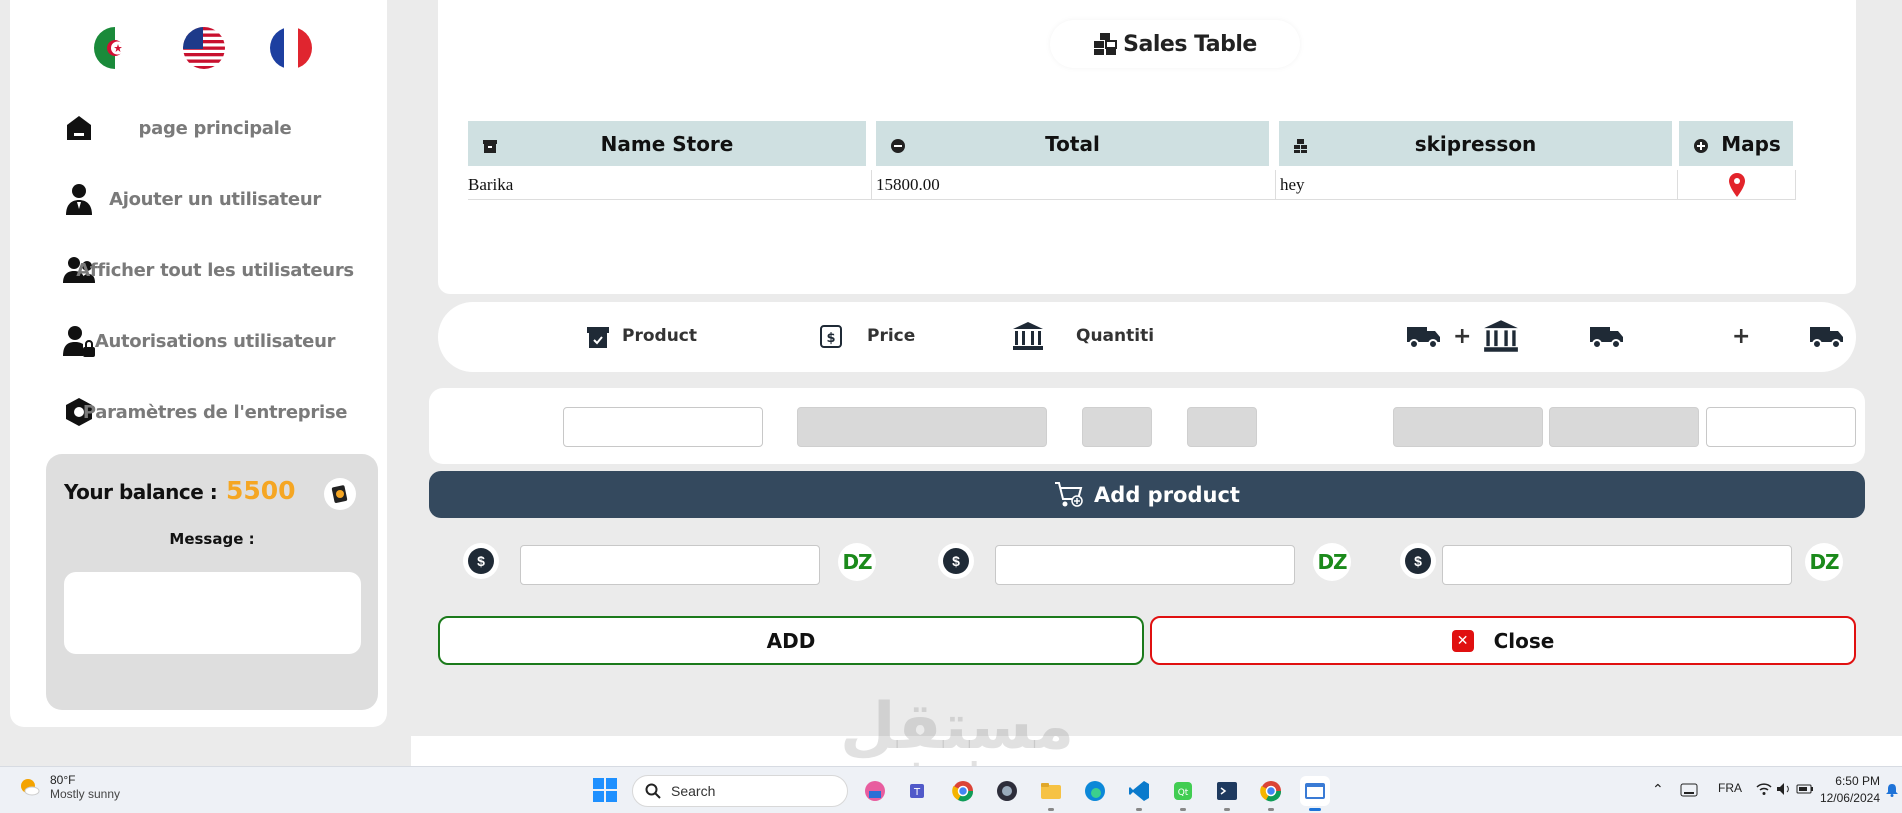 This screenshot has height=813, width=1902. I want to click on product-header: Product, so click(641, 336).